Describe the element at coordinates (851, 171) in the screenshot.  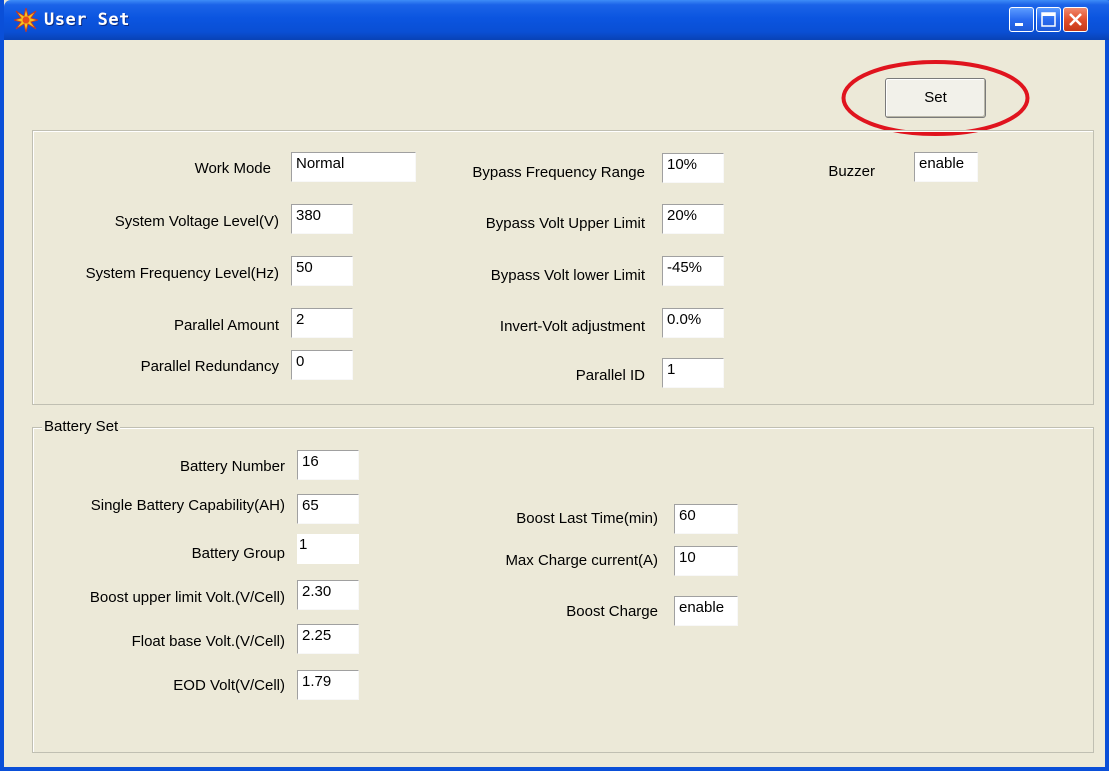
I see `buzzer-label: Buzzer` at that location.